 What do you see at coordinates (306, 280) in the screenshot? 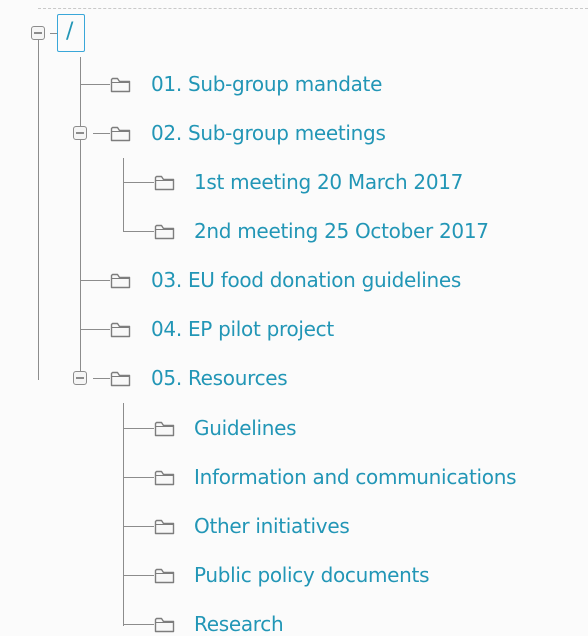
I see `tree-item-label: 03. EU food donation guidelines` at bounding box center [306, 280].